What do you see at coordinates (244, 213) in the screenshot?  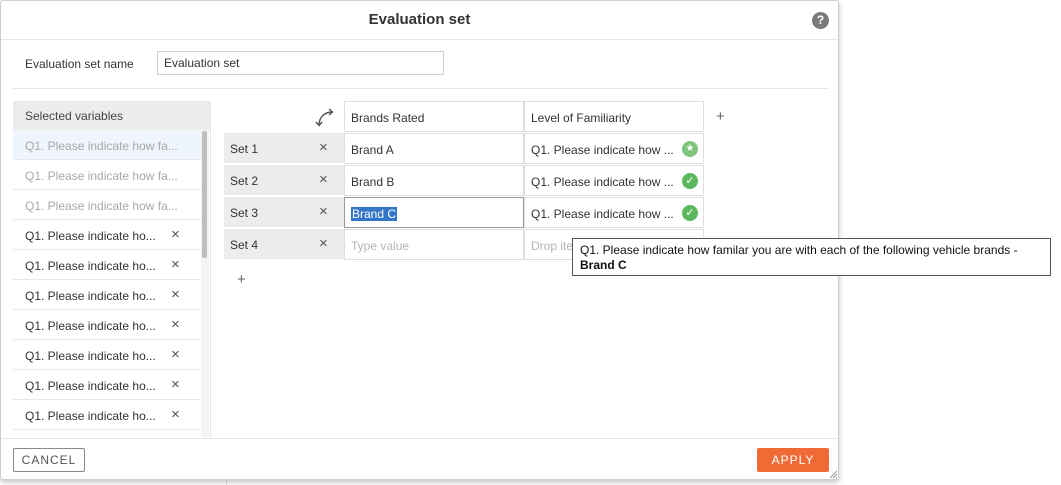 I see `row-label: Set 3` at bounding box center [244, 213].